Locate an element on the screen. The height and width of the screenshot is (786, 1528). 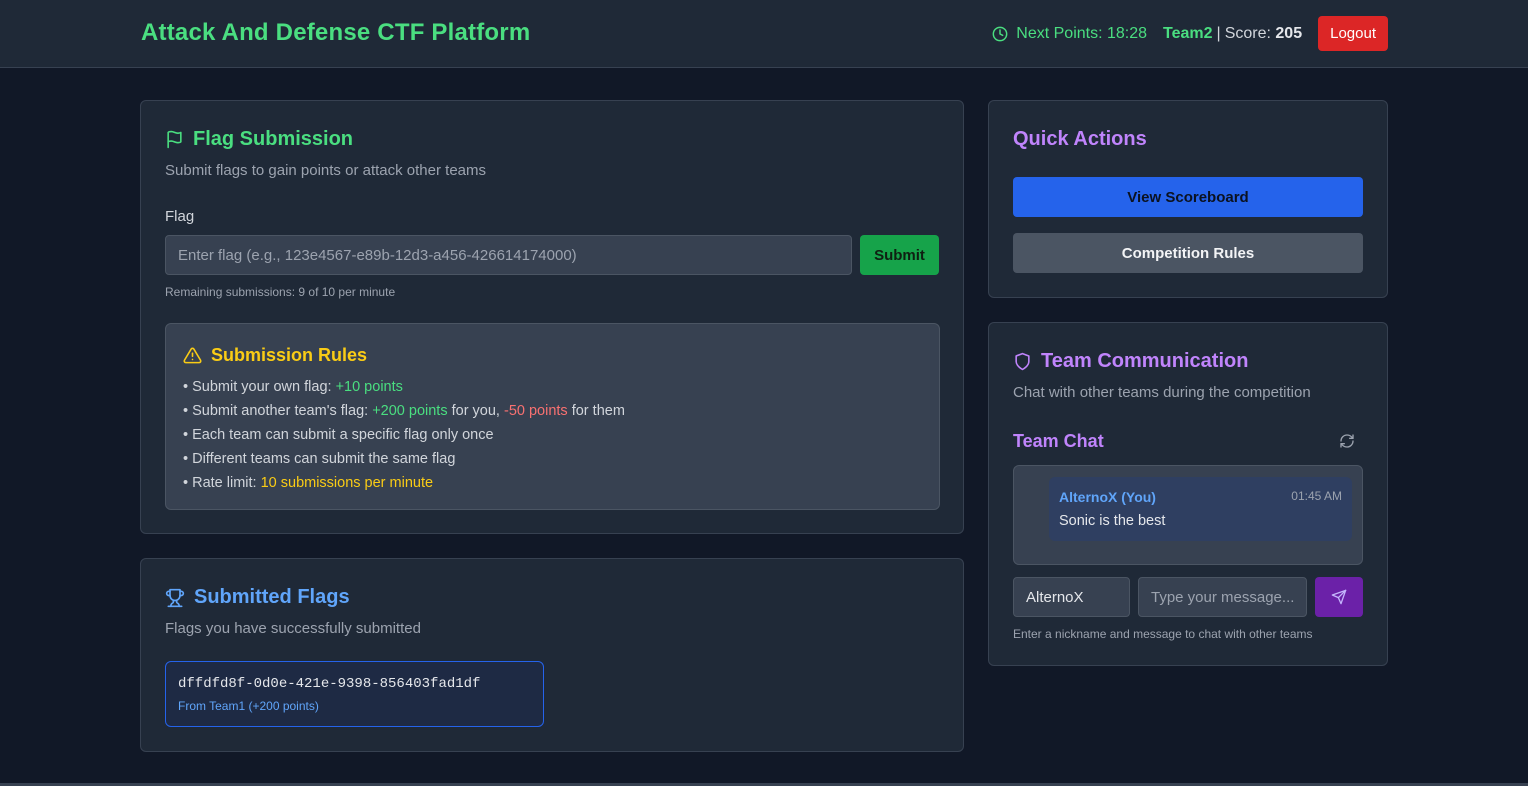
submit-flag-button: Submit is located at coordinates (899, 255).